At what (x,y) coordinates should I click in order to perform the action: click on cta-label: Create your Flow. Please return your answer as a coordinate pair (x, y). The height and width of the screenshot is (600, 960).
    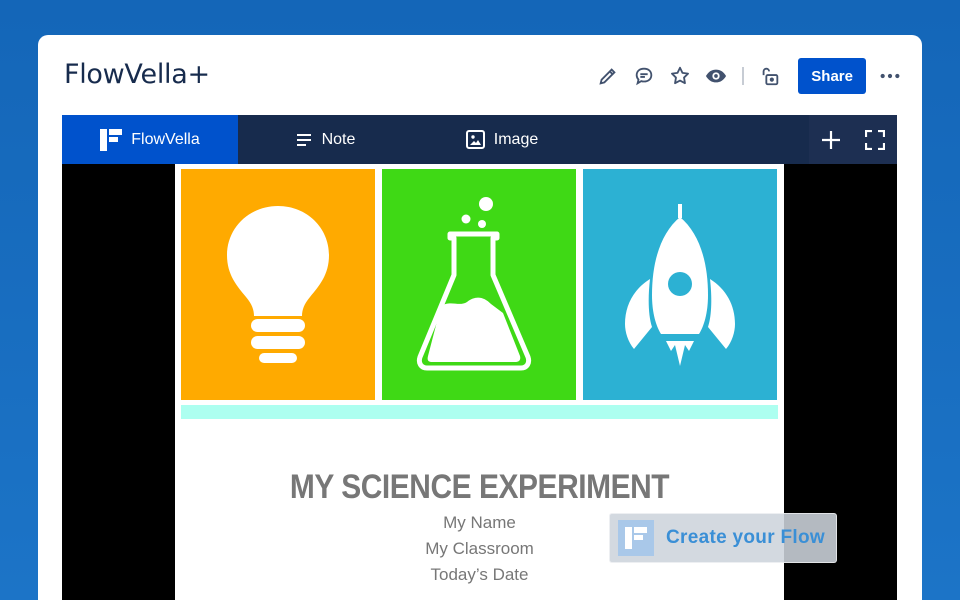
    Looking at the image, I should click on (745, 537).